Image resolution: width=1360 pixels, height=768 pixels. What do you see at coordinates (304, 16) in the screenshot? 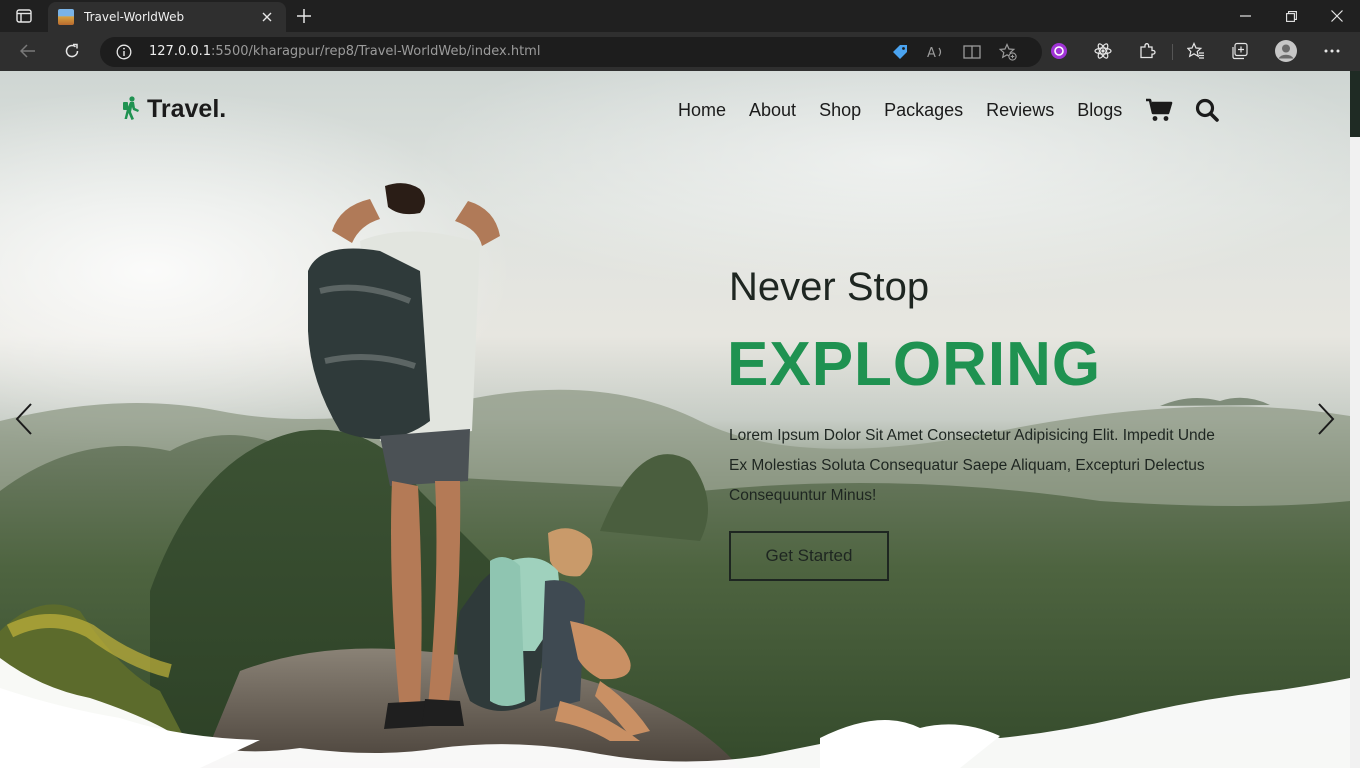
I see `plus-icon` at bounding box center [304, 16].